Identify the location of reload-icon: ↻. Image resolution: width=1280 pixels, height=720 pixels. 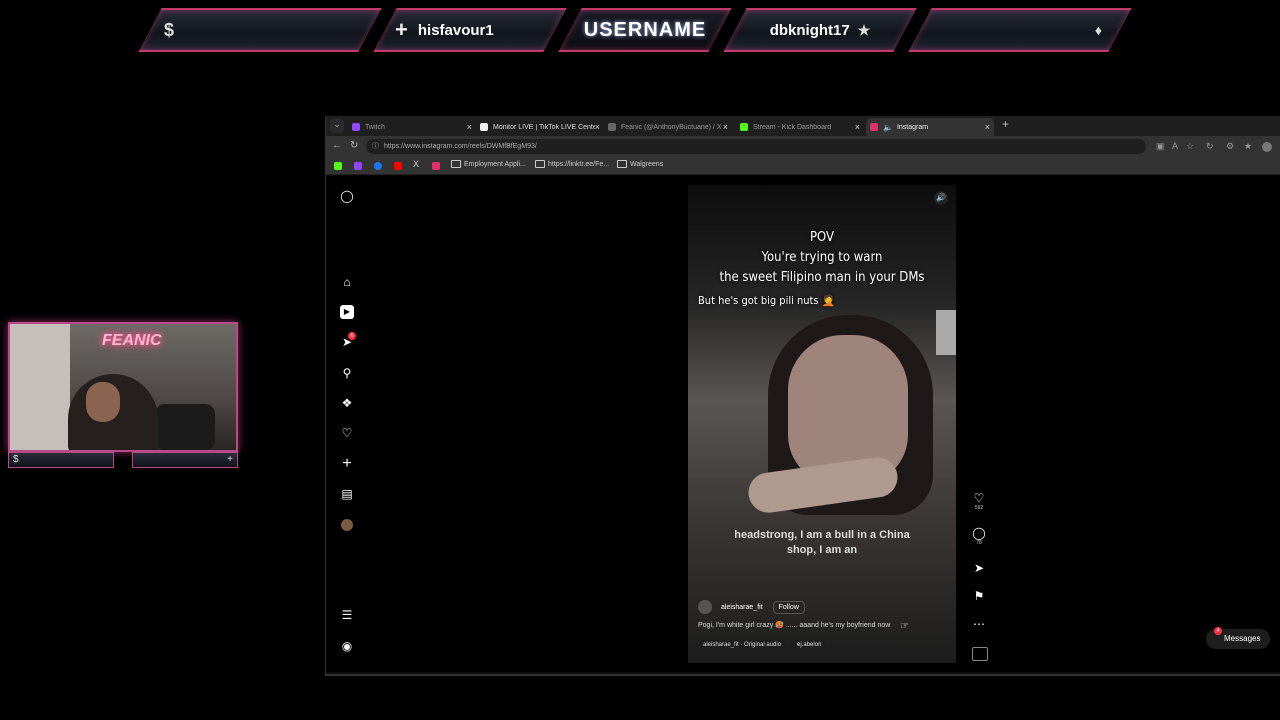
(354, 145).